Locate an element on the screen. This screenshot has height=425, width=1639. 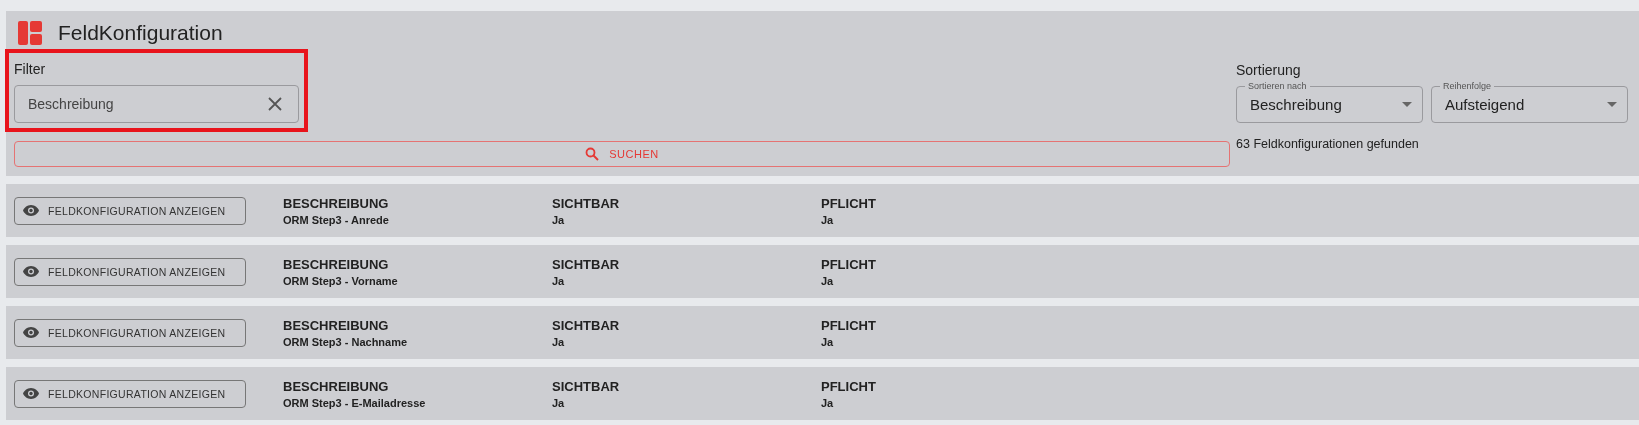
order-select: Reihenfolge Aufsteigend is located at coordinates (1529, 102).